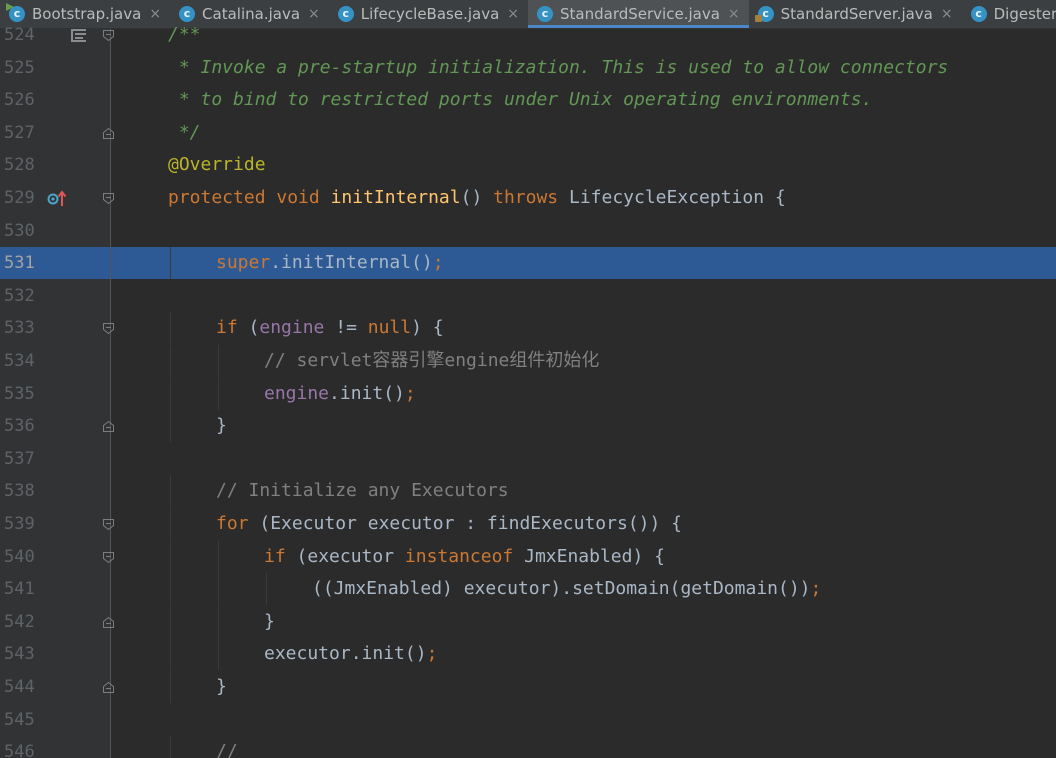 The image size is (1056, 758). What do you see at coordinates (470, 523) in the screenshot?
I see `code-token: (Executor executor : findExecutors()) {` at bounding box center [470, 523].